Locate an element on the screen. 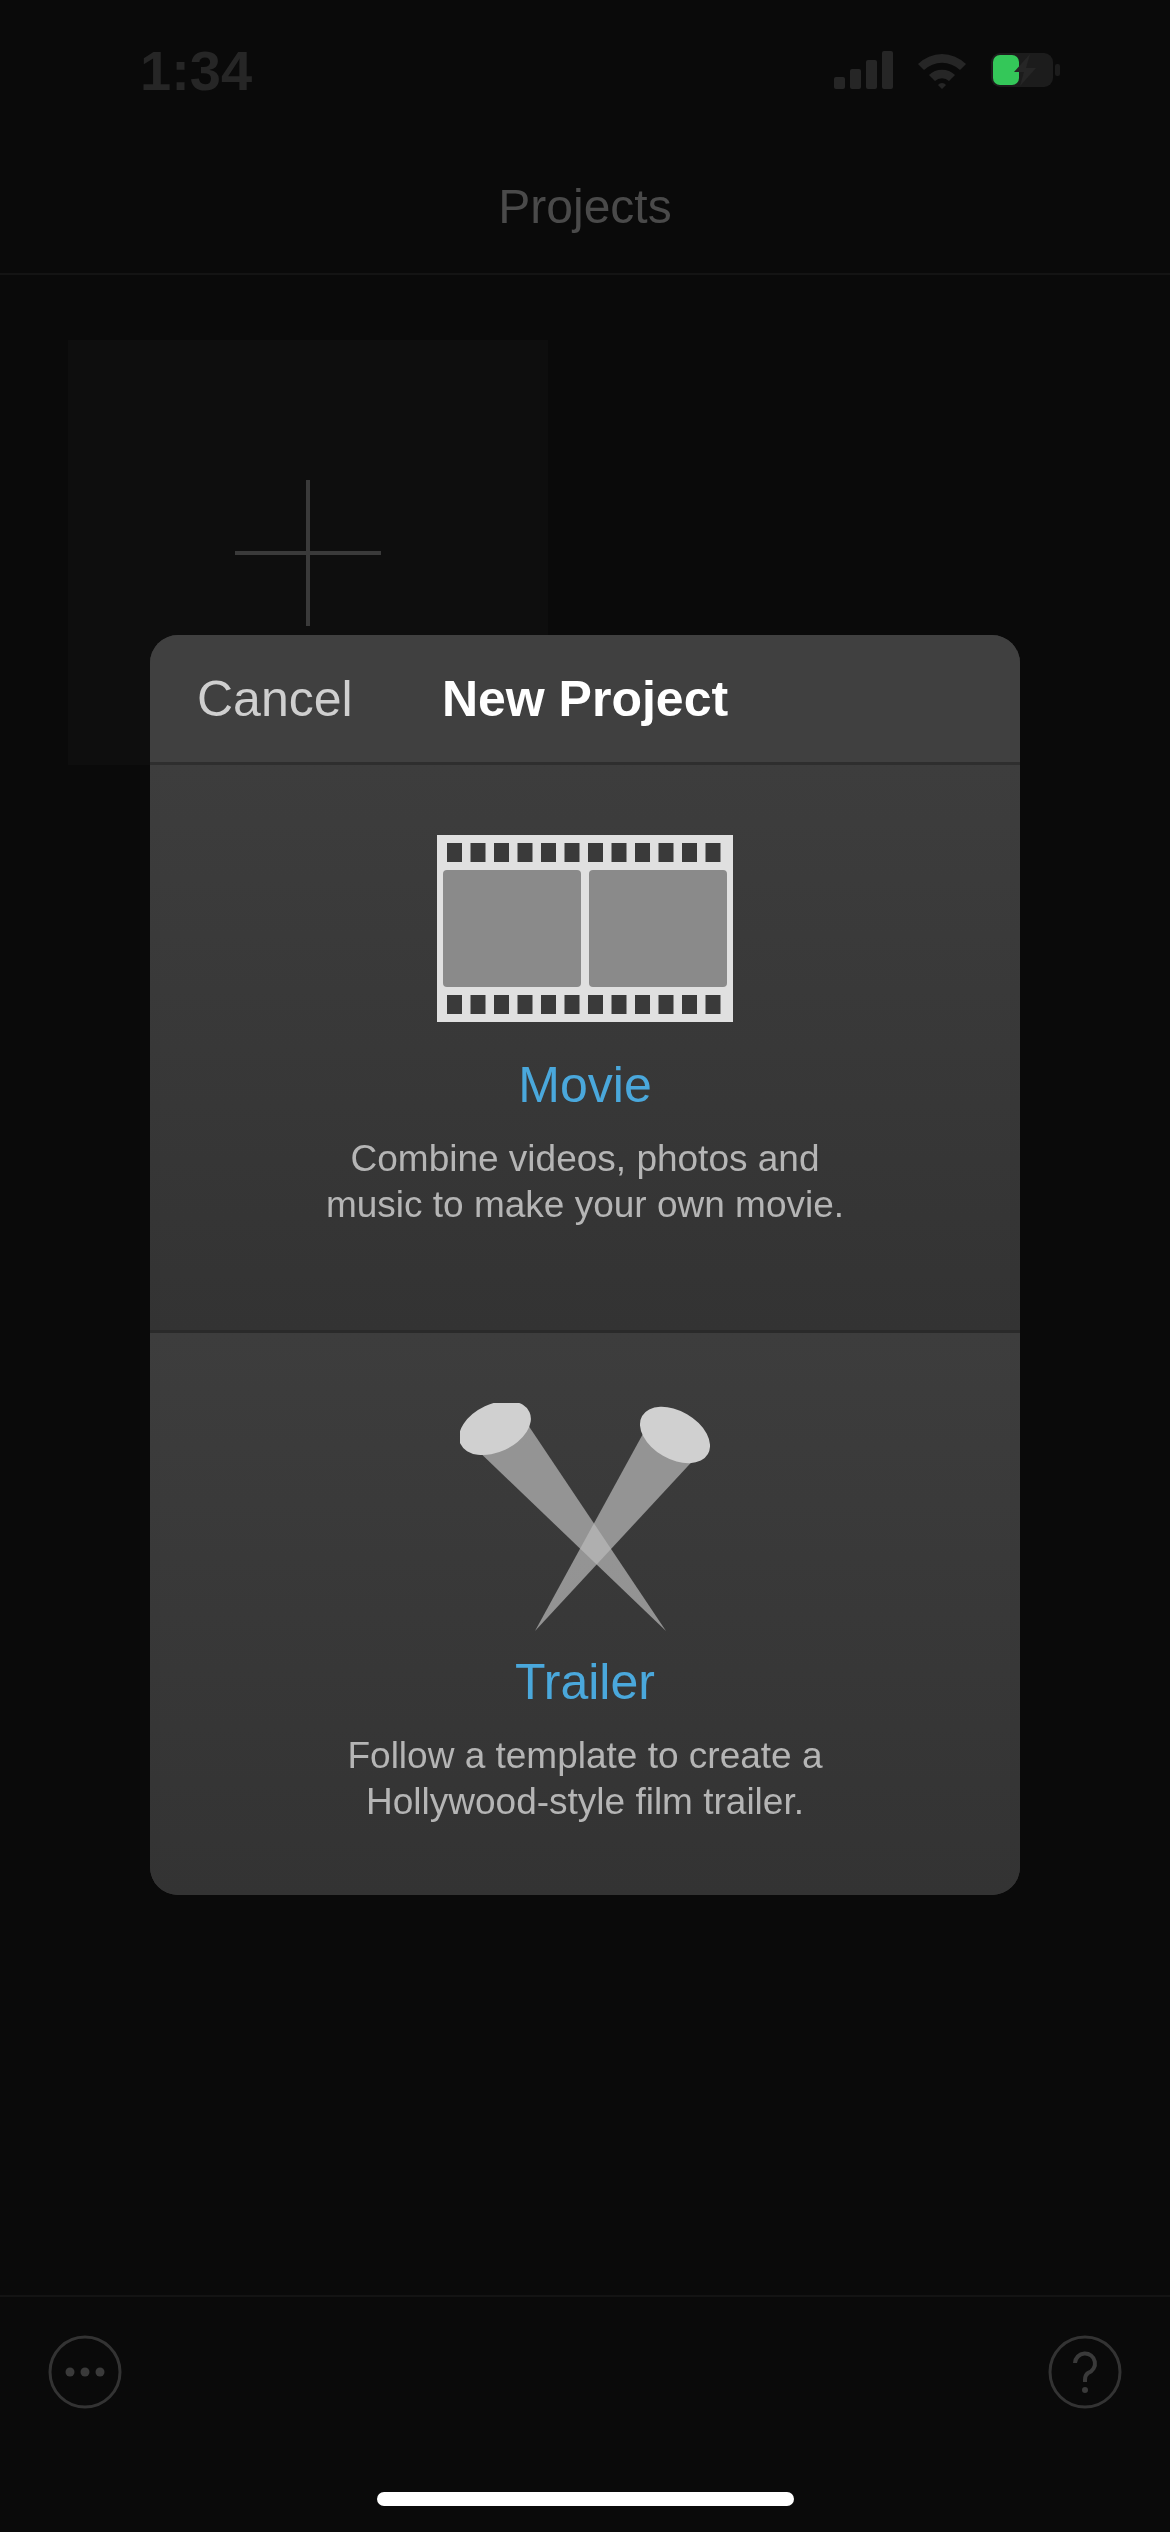  option-description: Follow a template to create a Hollywood-style film trailer. is located at coordinates (585, 1779).